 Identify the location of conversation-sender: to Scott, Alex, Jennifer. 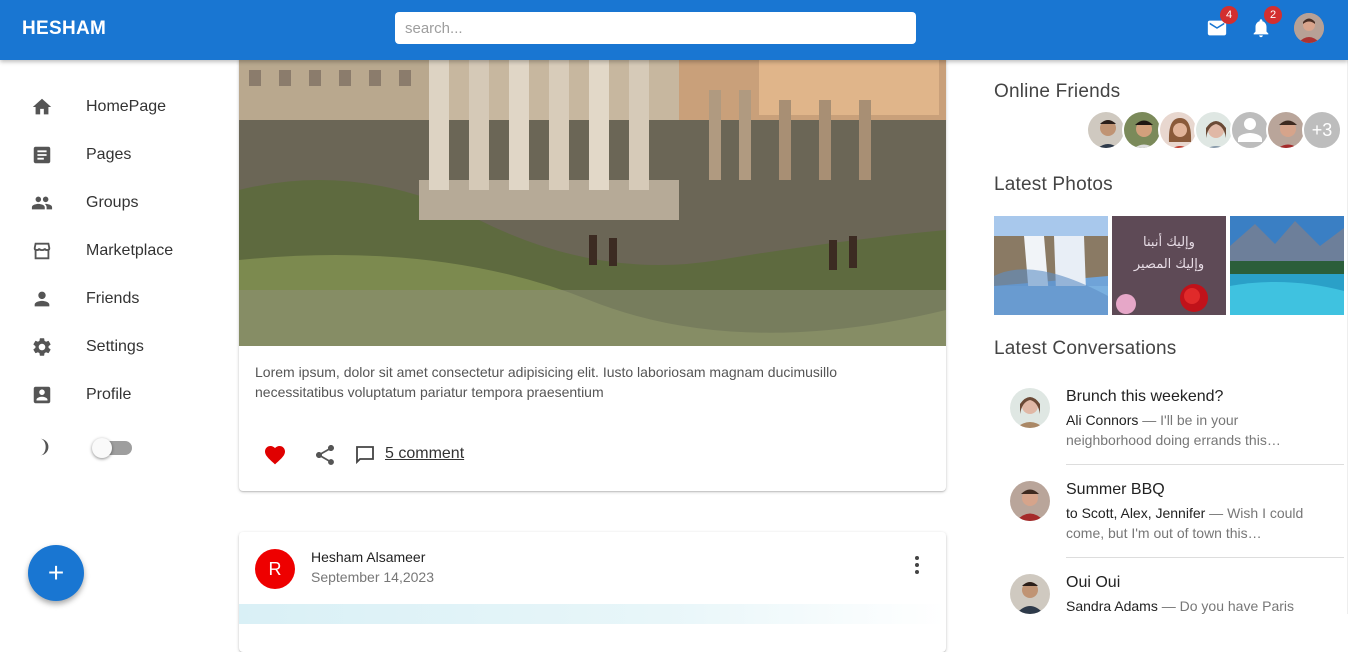
(1136, 513).